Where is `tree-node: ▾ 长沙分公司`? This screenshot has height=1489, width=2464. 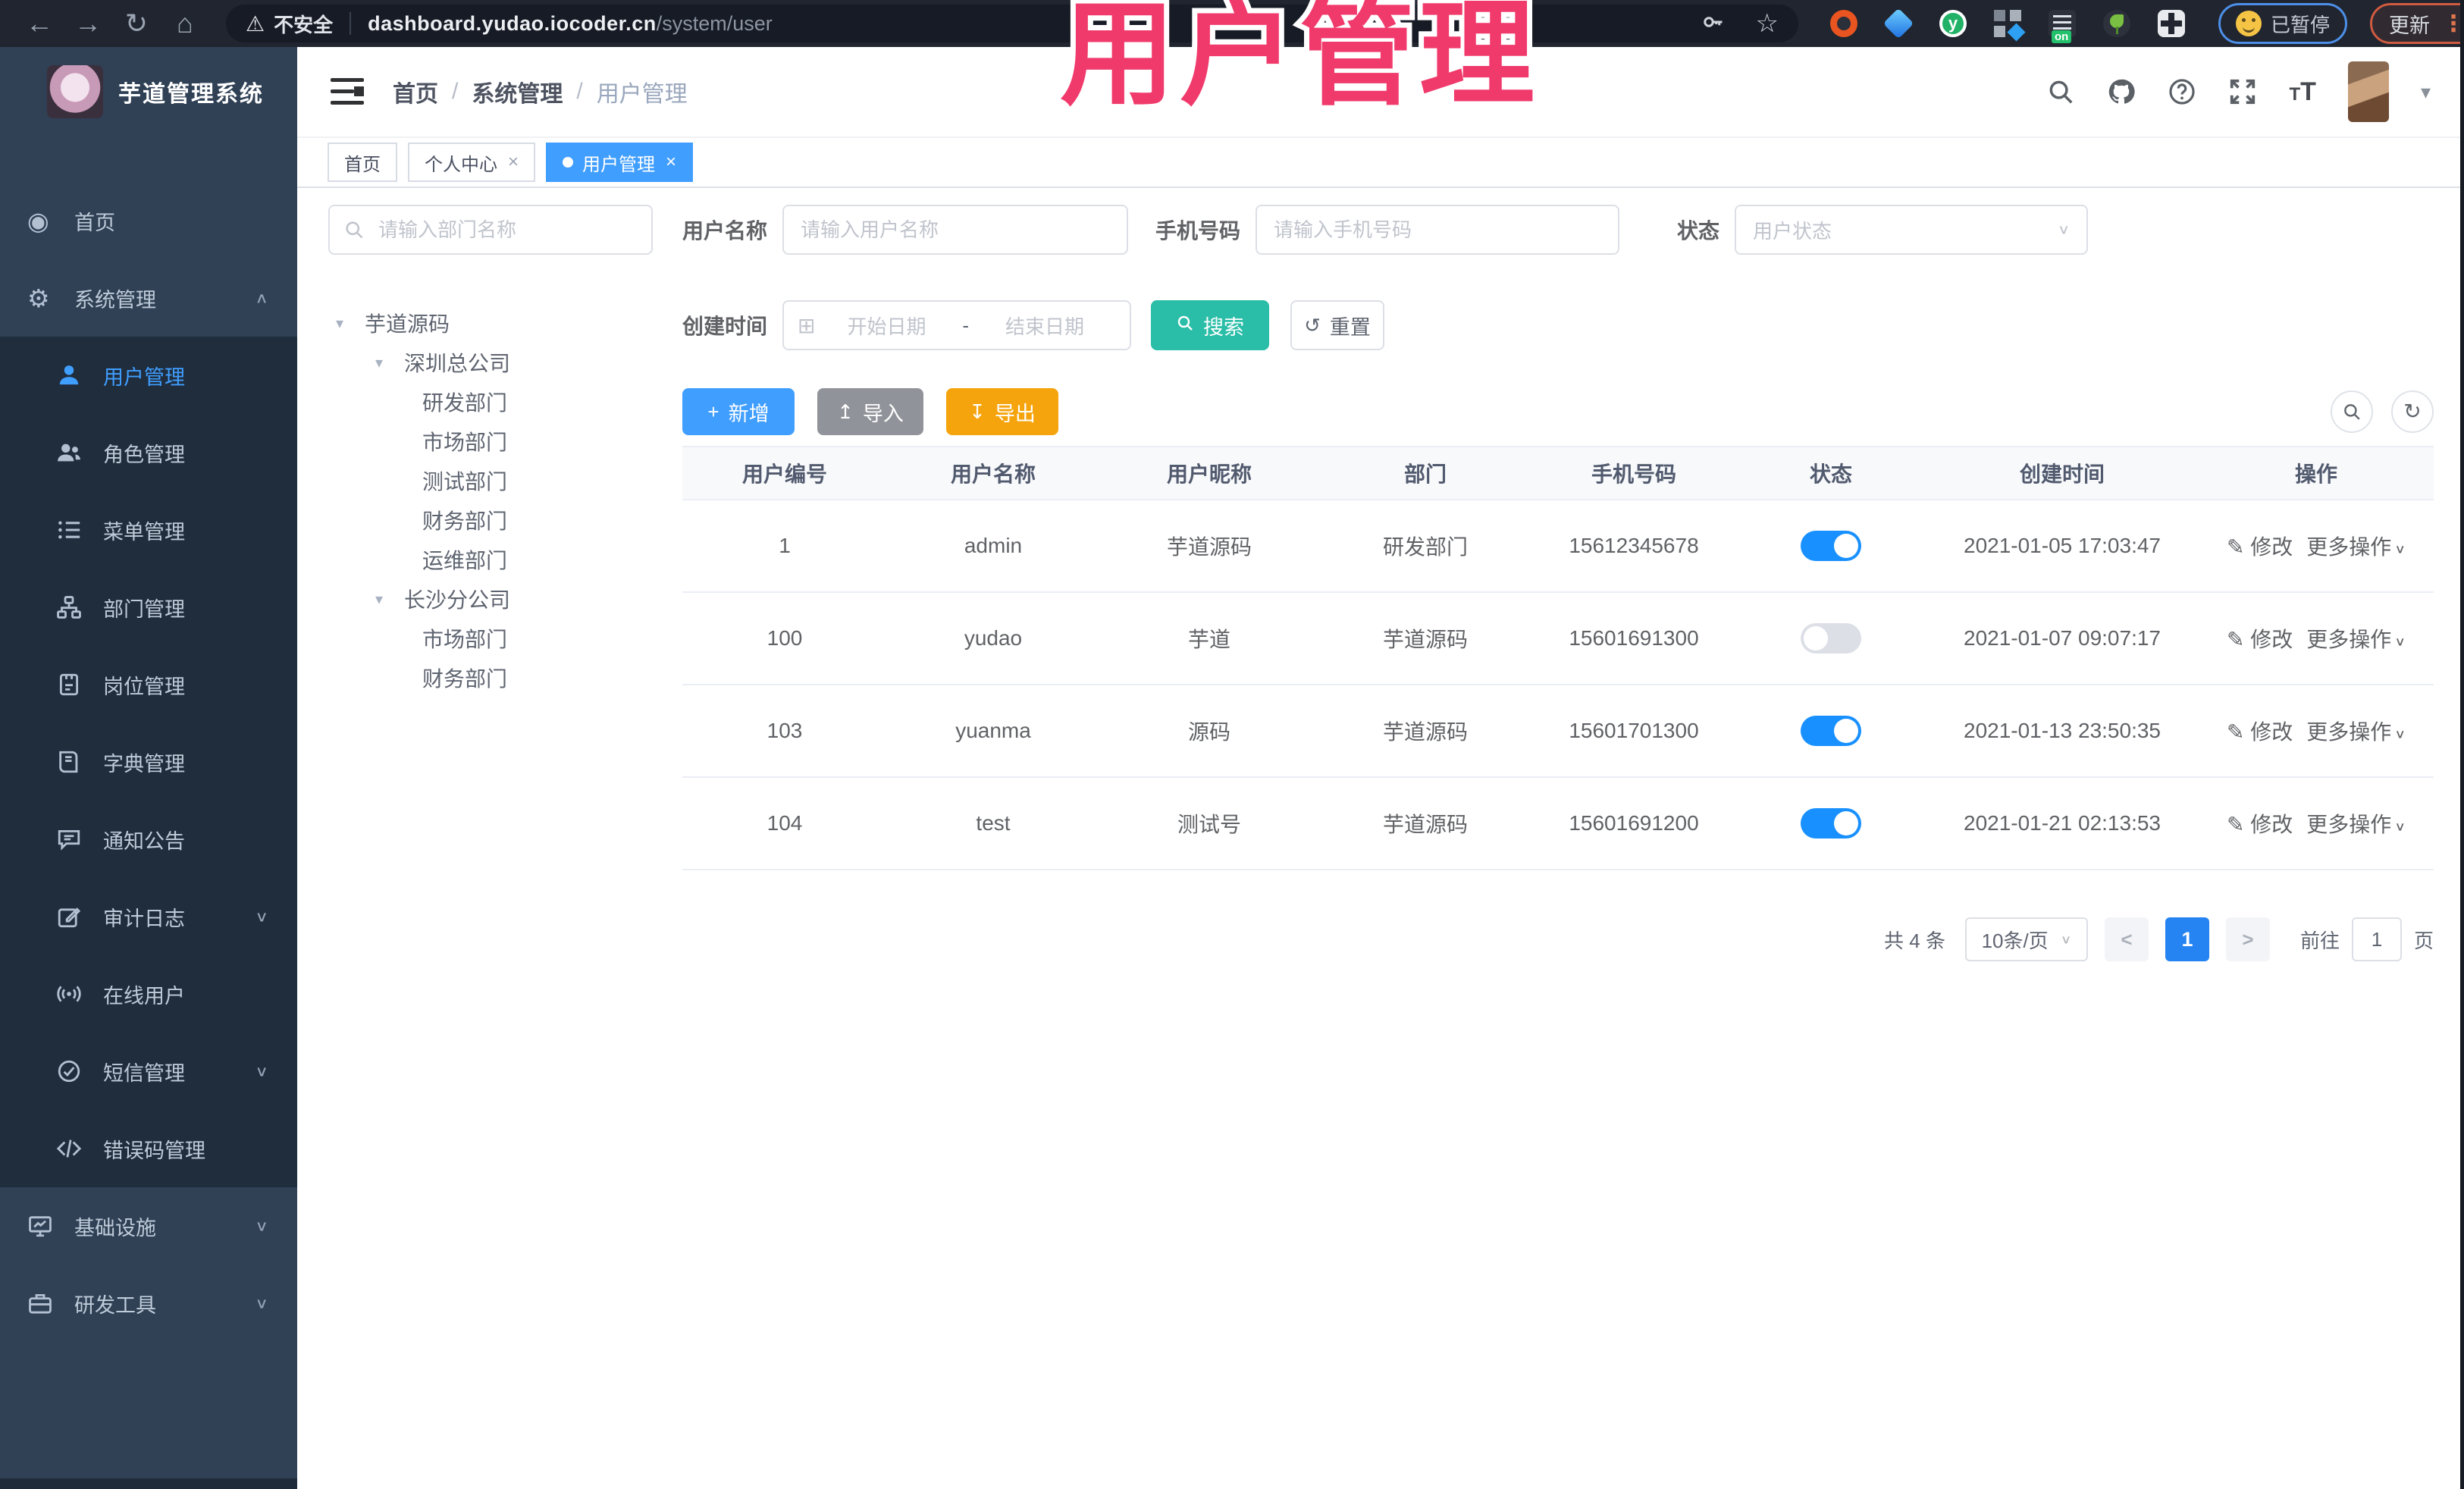
tree-node: ▾ 长沙分公司 is located at coordinates (490, 599).